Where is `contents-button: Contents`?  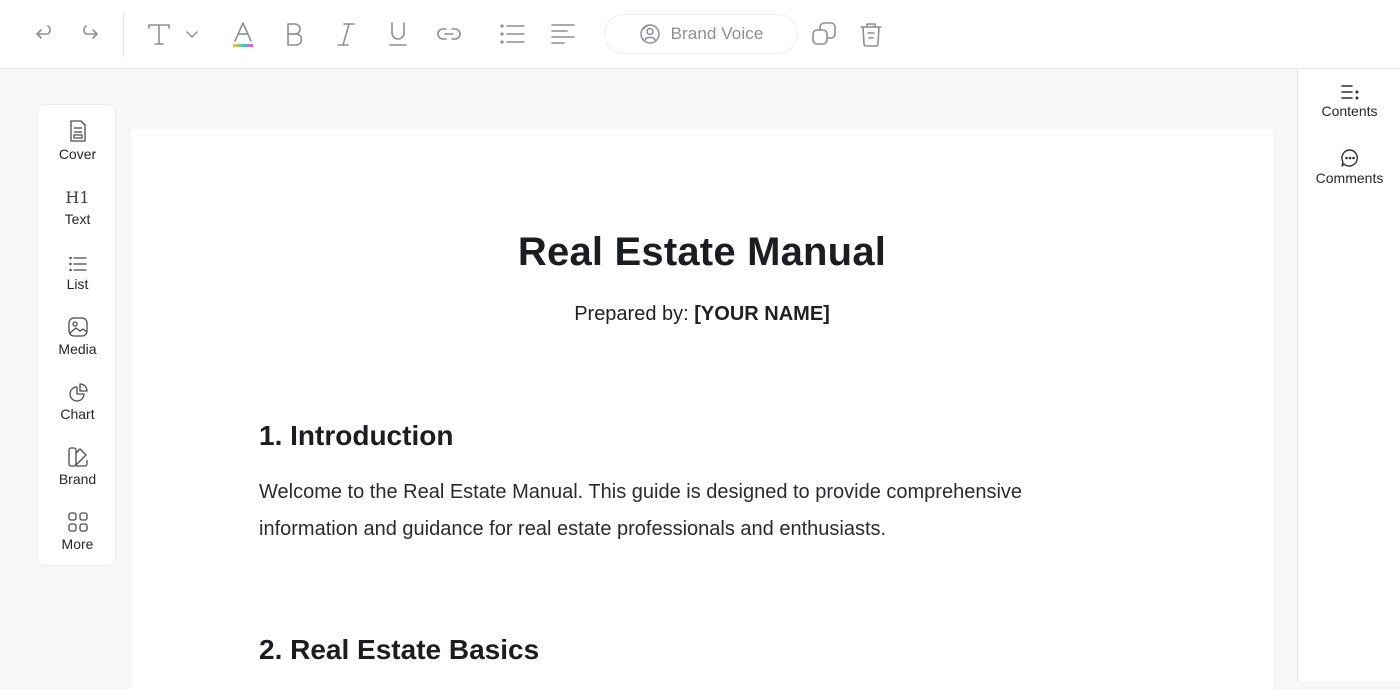 contents-button: Contents is located at coordinates (1349, 101).